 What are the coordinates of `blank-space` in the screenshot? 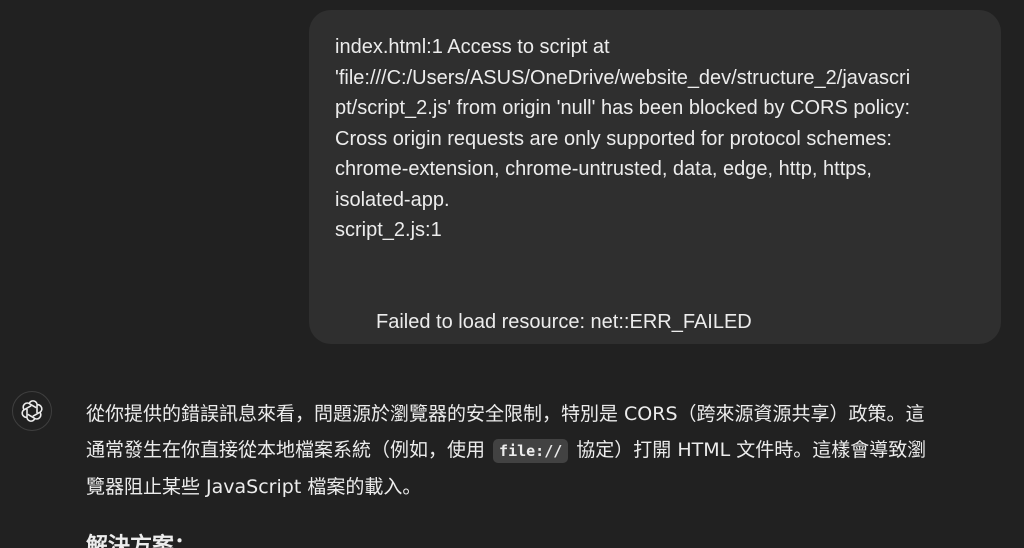 It's located at (655, 276).